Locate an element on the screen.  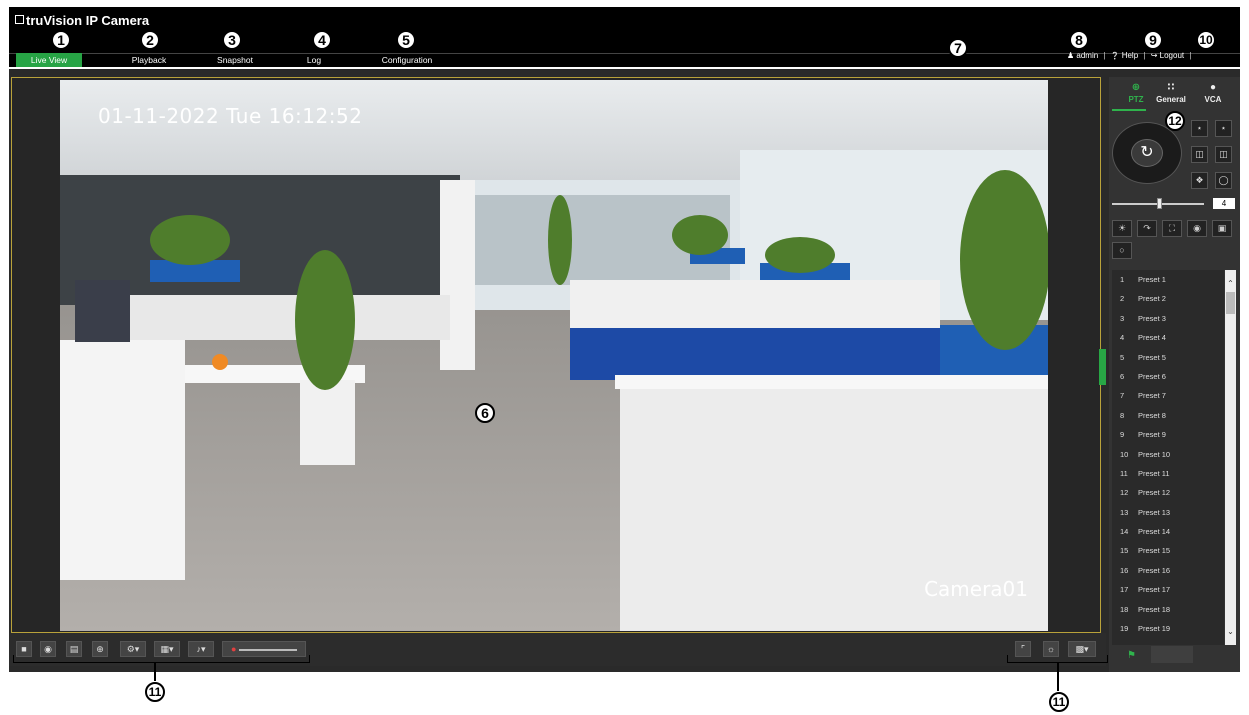
tab-live-view: Live View is located at coordinates (49, 60).